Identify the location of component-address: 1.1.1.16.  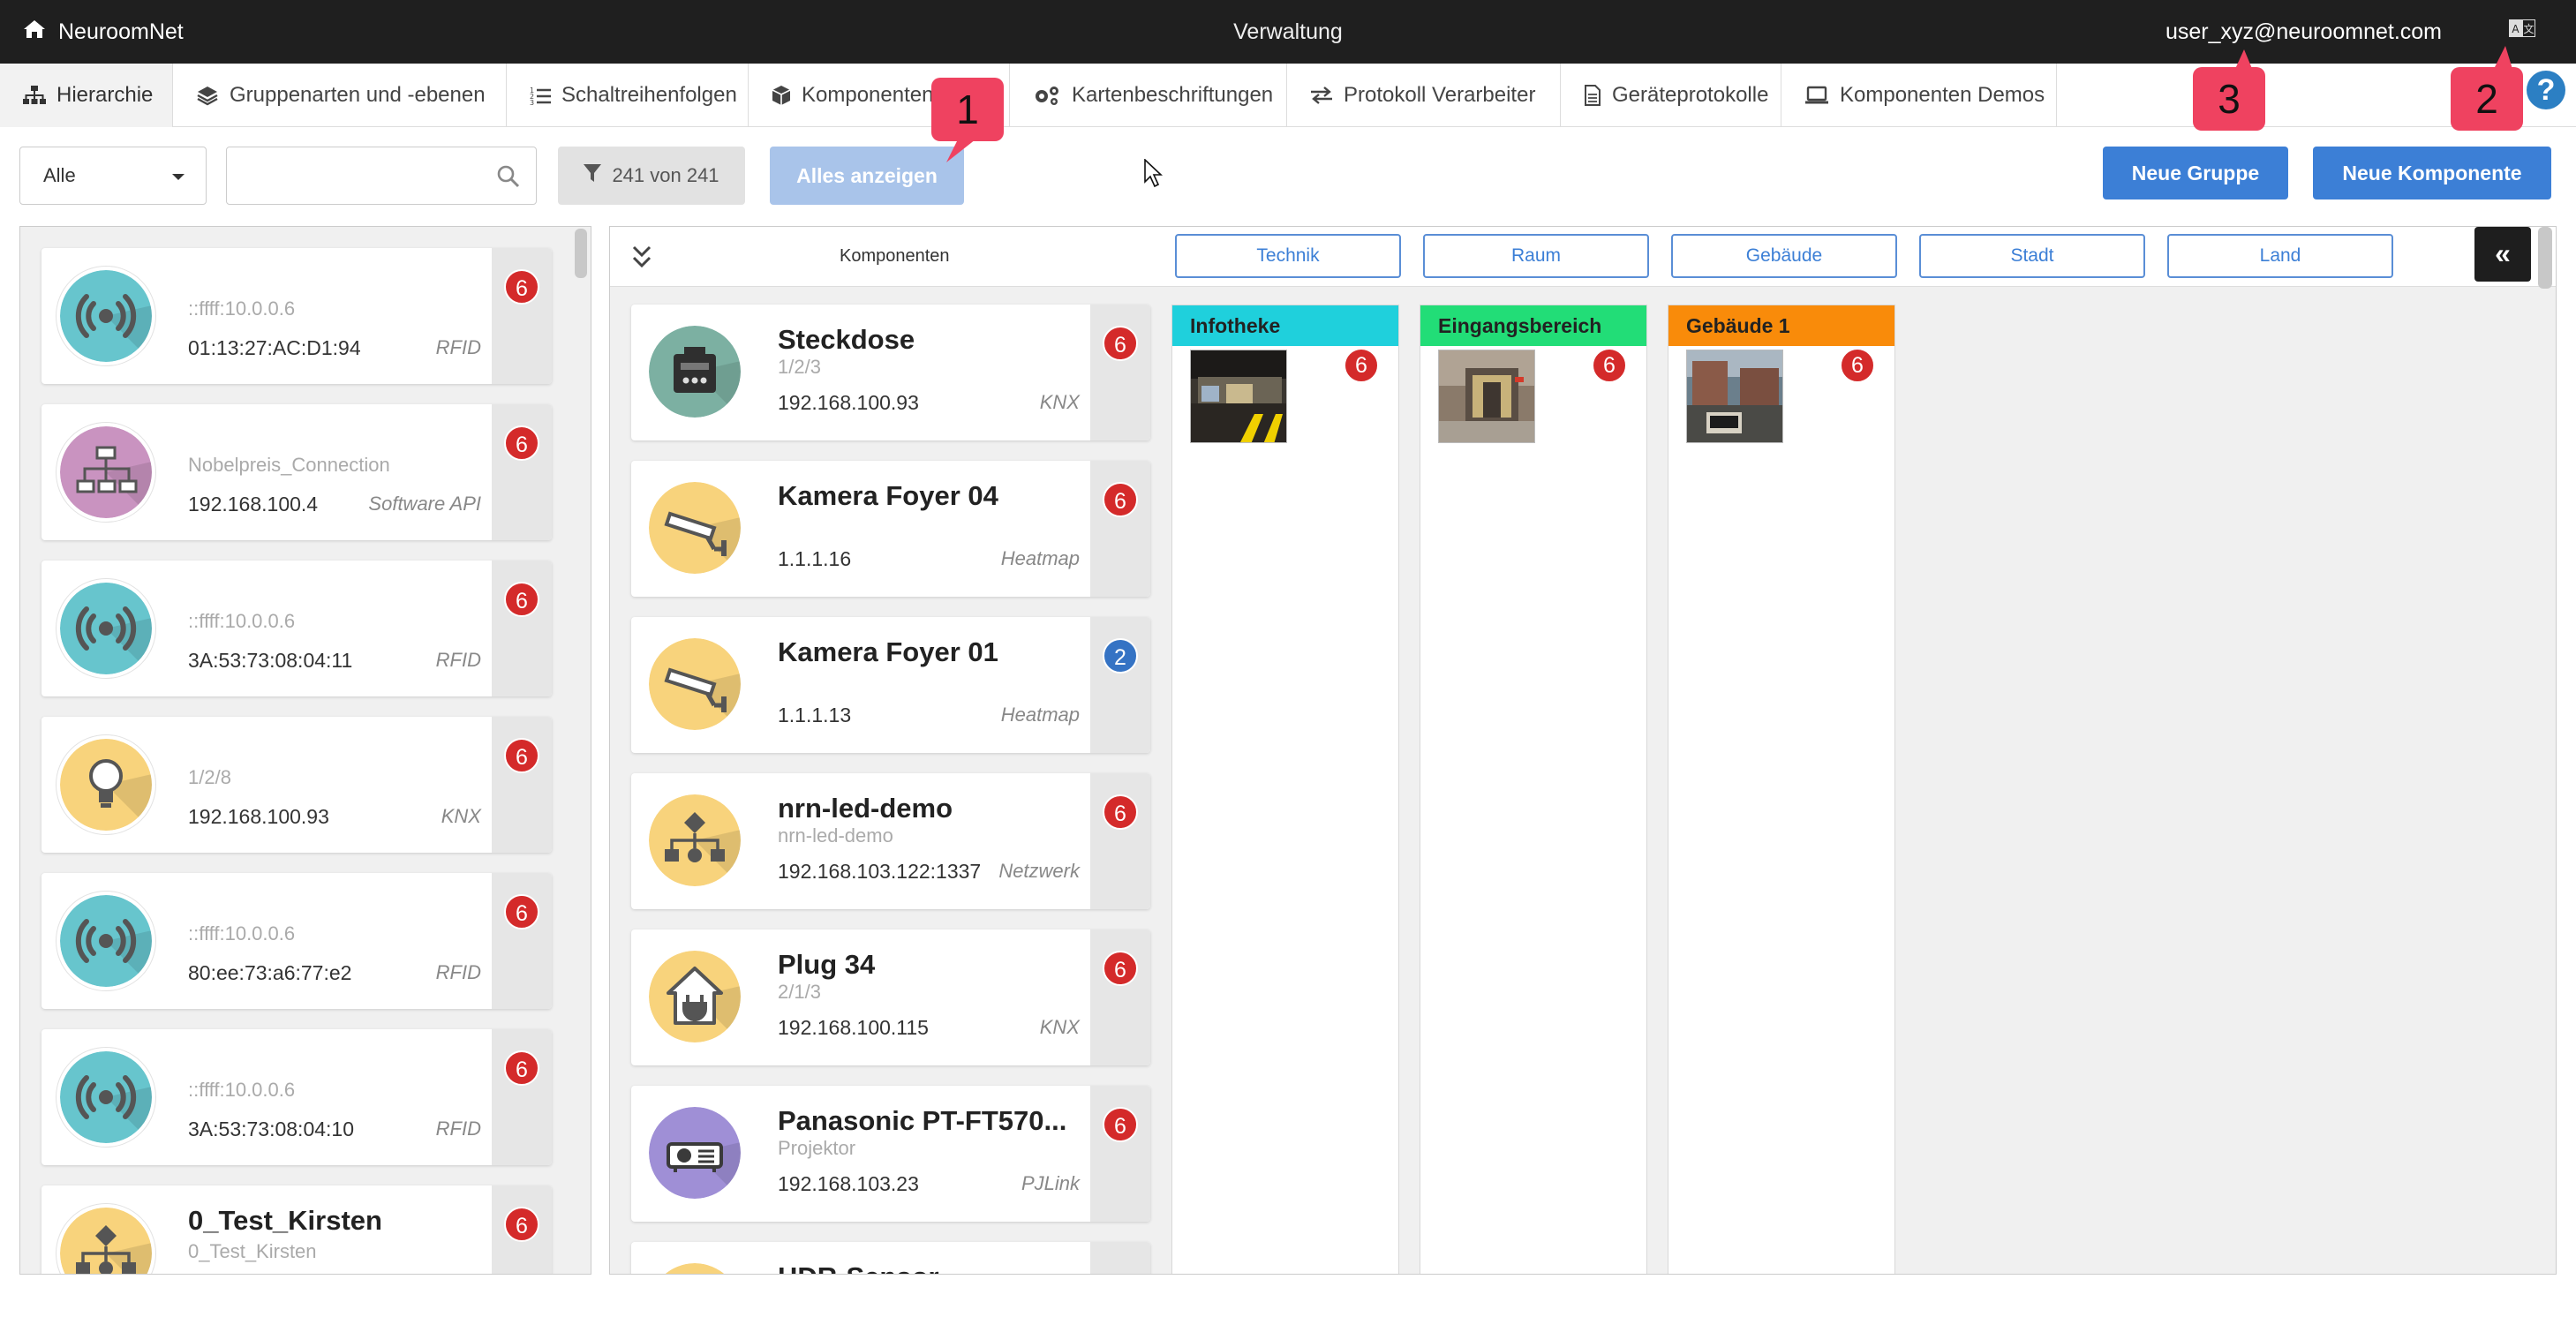
(815, 558).